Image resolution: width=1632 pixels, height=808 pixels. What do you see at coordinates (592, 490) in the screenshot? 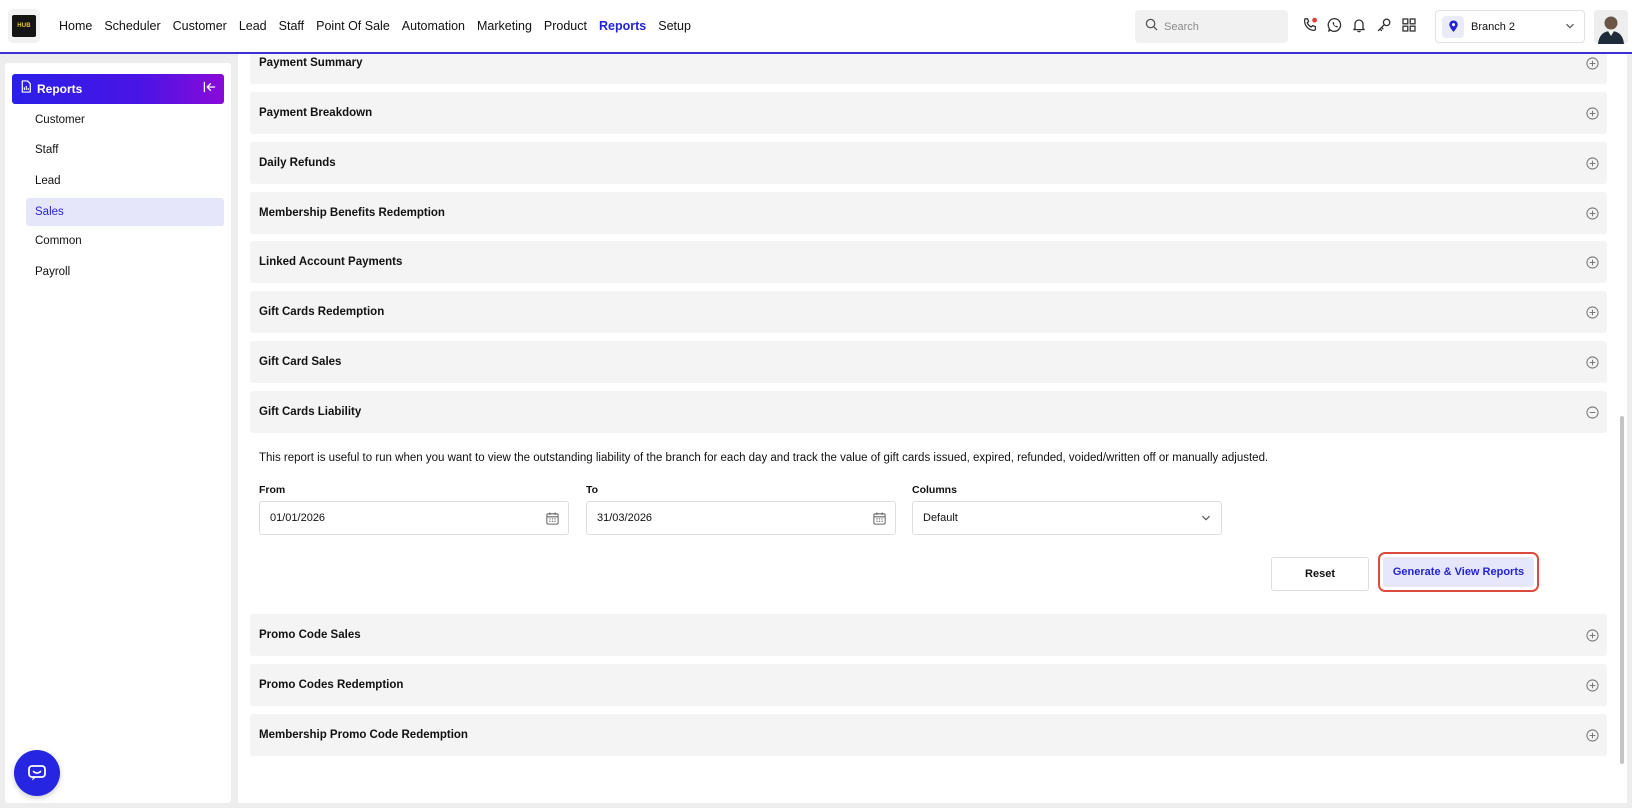
I see `to-label: To` at bounding box center [592, 490].